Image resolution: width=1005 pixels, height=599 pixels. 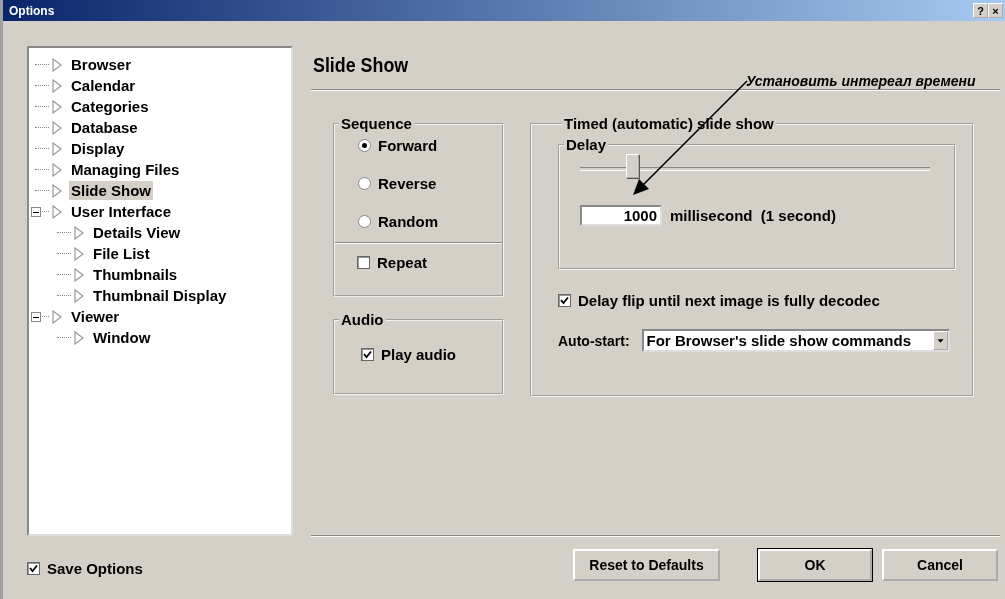 I want to click on radio-label: Random, so click(x=408, y=221).